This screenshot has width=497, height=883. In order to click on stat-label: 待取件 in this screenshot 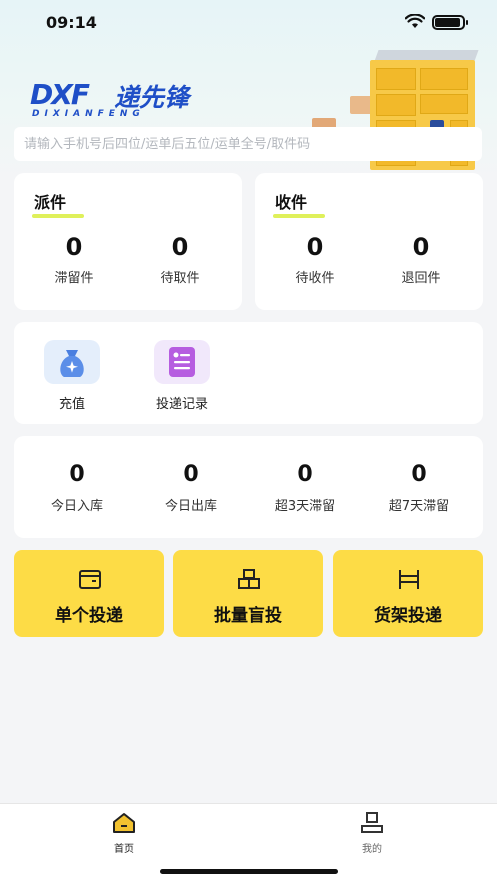, I will do `click(180, 278)`.